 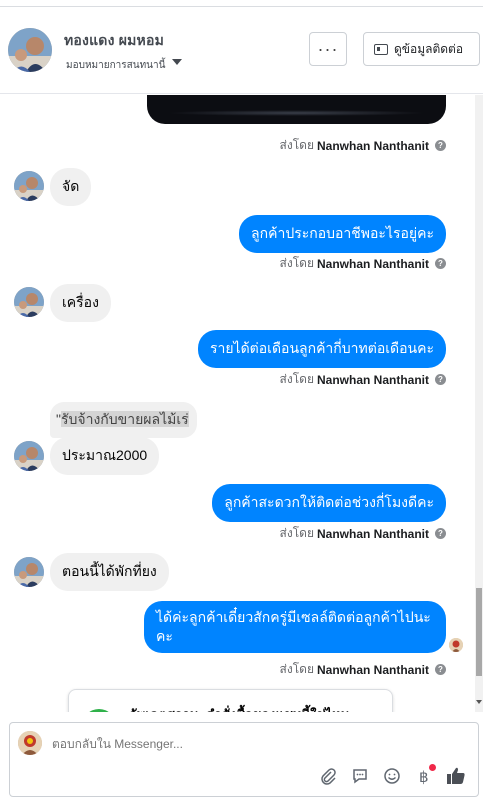 I want to click on scrollbar-thumb, so click(x=479, y=632).